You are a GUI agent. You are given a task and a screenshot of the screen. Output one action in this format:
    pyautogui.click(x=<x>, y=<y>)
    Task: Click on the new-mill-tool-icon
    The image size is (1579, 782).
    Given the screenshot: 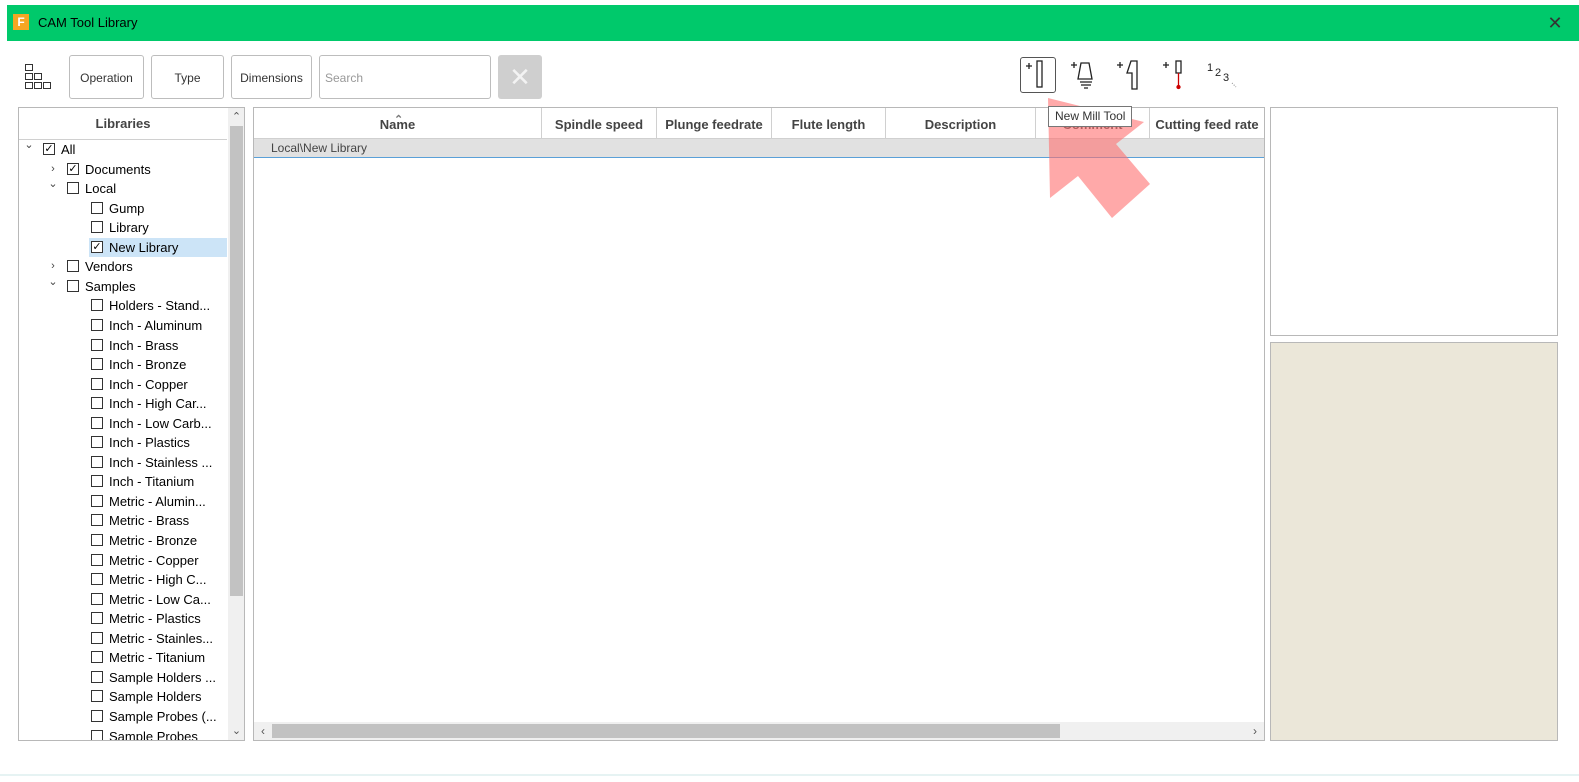 What is the action you would take?
    pyautogui.click(x=1038, y=75)
    